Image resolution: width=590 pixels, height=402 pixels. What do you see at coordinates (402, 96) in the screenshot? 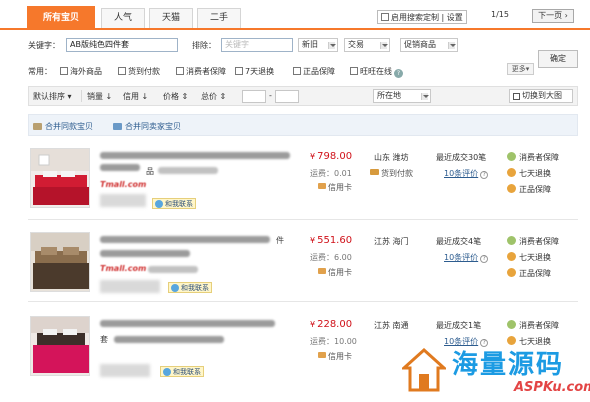
I see `location-dropdown: 所在地` at bounding box center [402, 96].